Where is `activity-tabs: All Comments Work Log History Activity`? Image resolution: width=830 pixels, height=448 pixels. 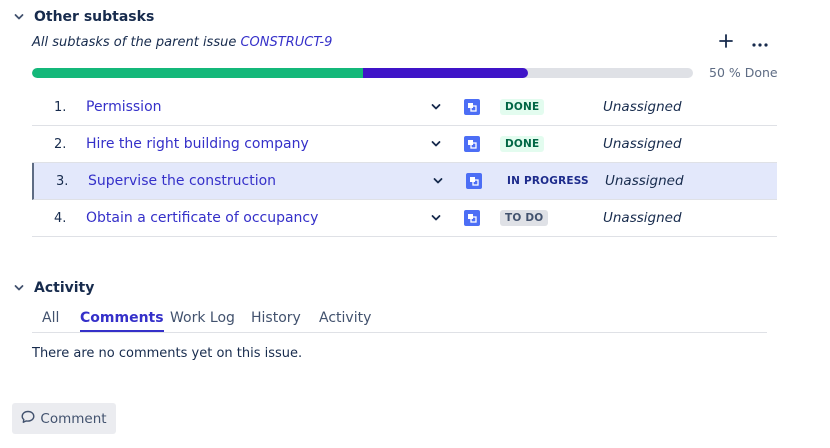 activity-tabs: All Comments Work Log History Activity is located at coordinates (399, 320).